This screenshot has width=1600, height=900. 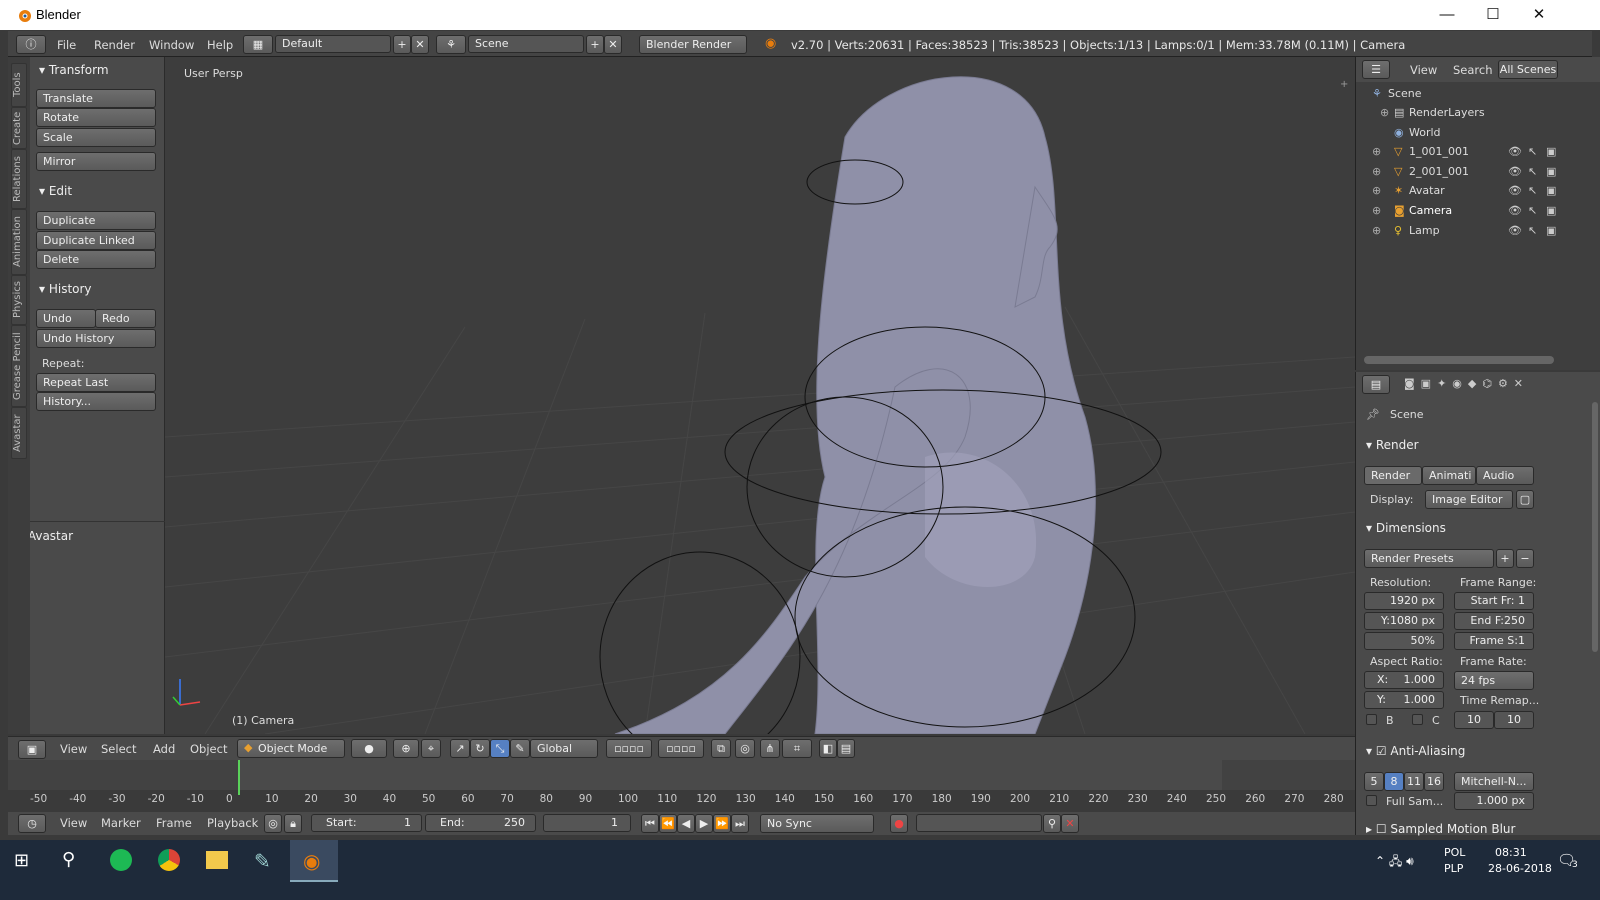 What do you see at coordinates (164, 749) in the screenshot?
I see `menu-add: Add` at bounding box center [164, 749].